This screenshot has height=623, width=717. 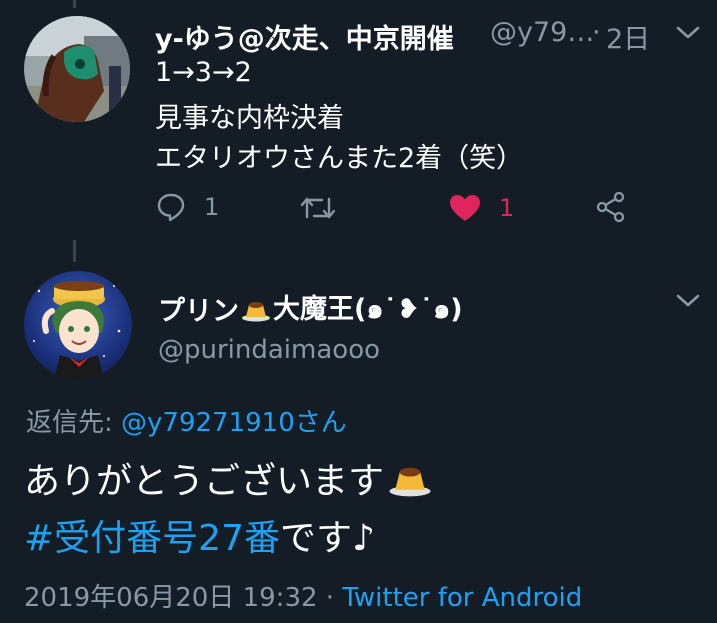 What do you see at coordinates (212, 207) in the screenshot?
I see `reply-count: 1` at bounding box center [212, 207].